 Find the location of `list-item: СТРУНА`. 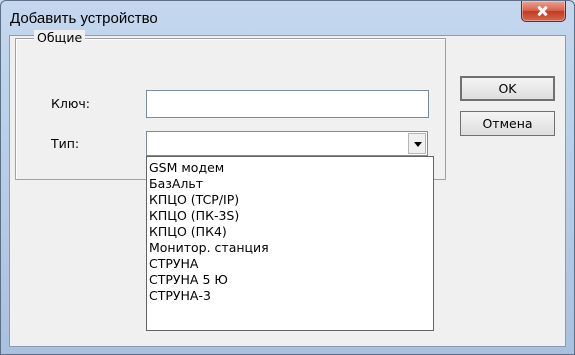

list-item: СТРУНА is located at coordinates (290, 264).